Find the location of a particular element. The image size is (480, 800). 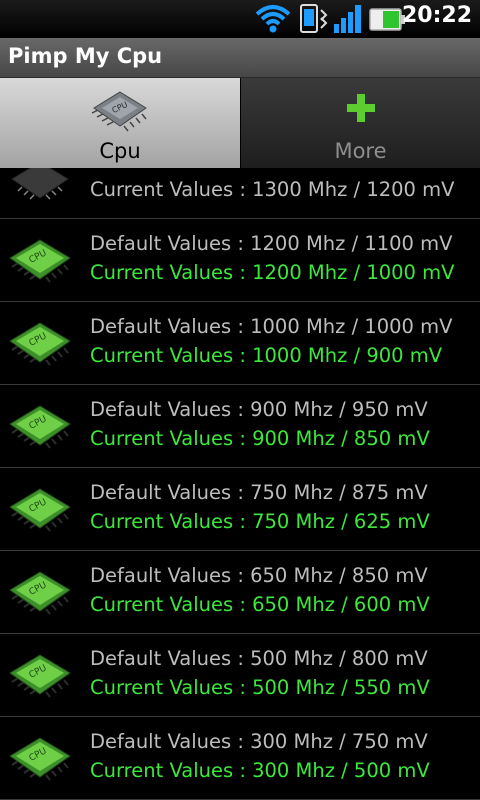

current-values: Current Values : 1000 Mhz / 900 mV is located at coordinates (266, 355).